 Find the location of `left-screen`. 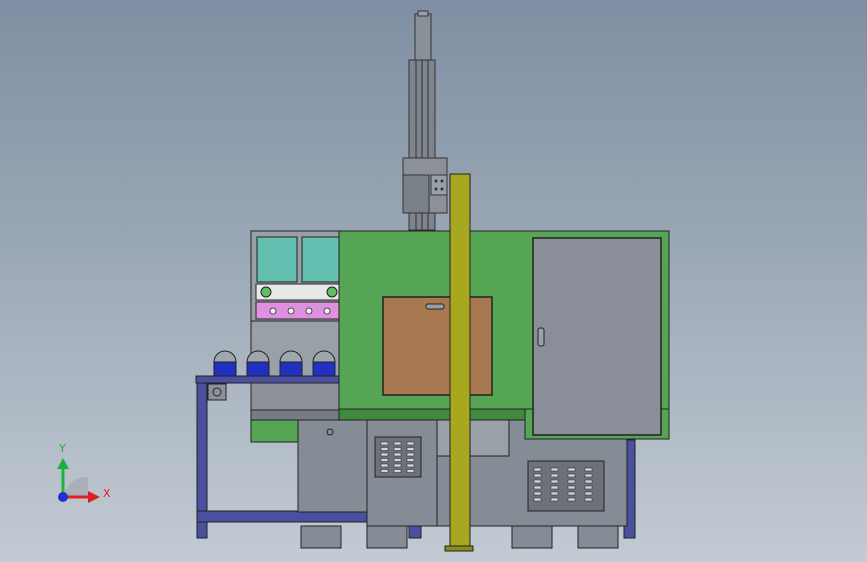

left-screen is located at coordinates (277, 259).